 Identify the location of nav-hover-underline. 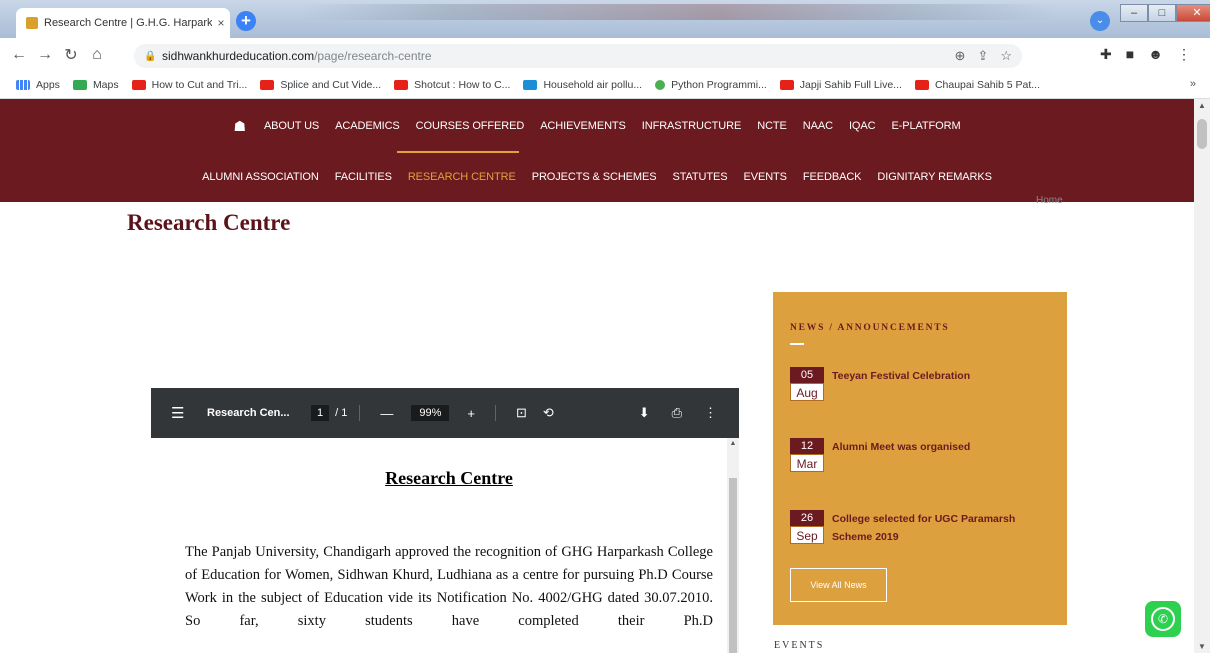
(458, 152).